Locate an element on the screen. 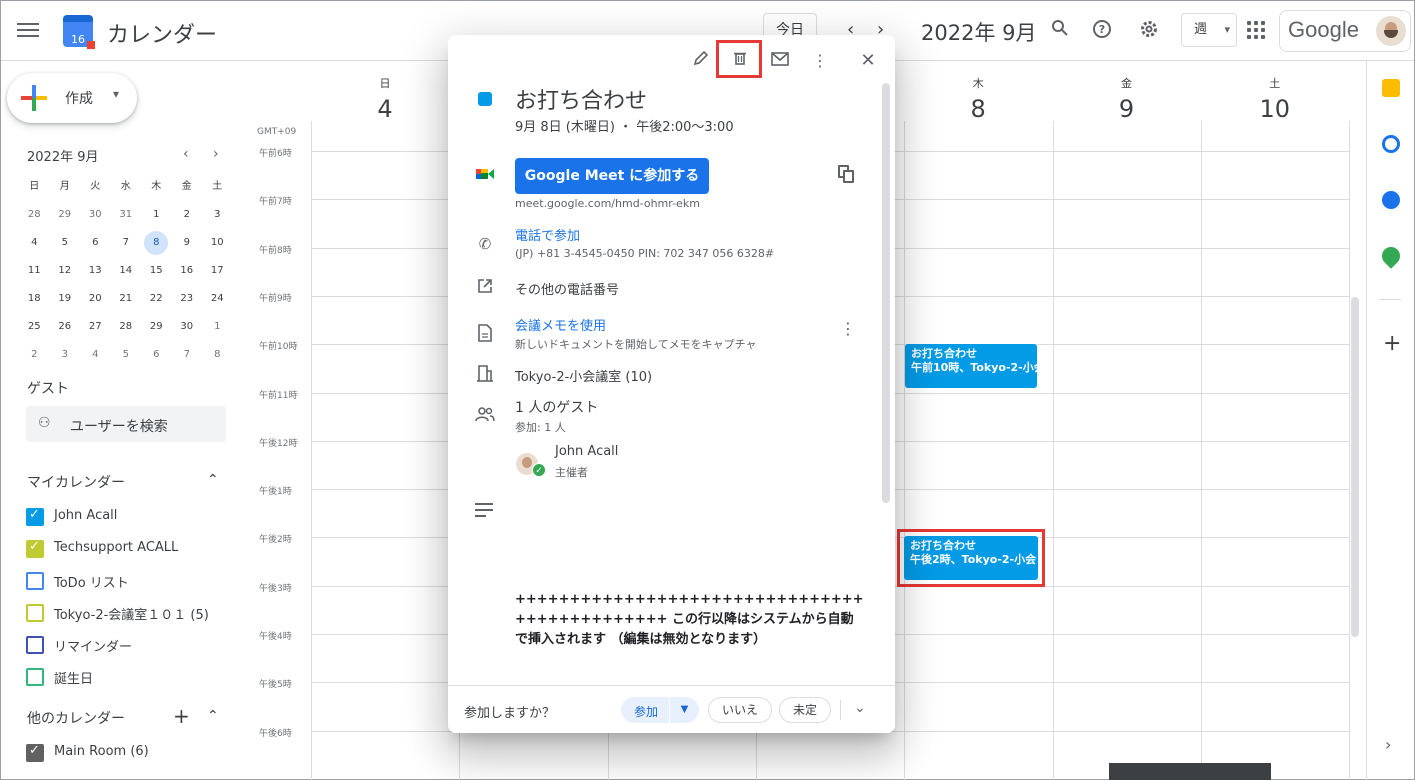  get-addons-icon: + is located at coordinates (1392, 343).